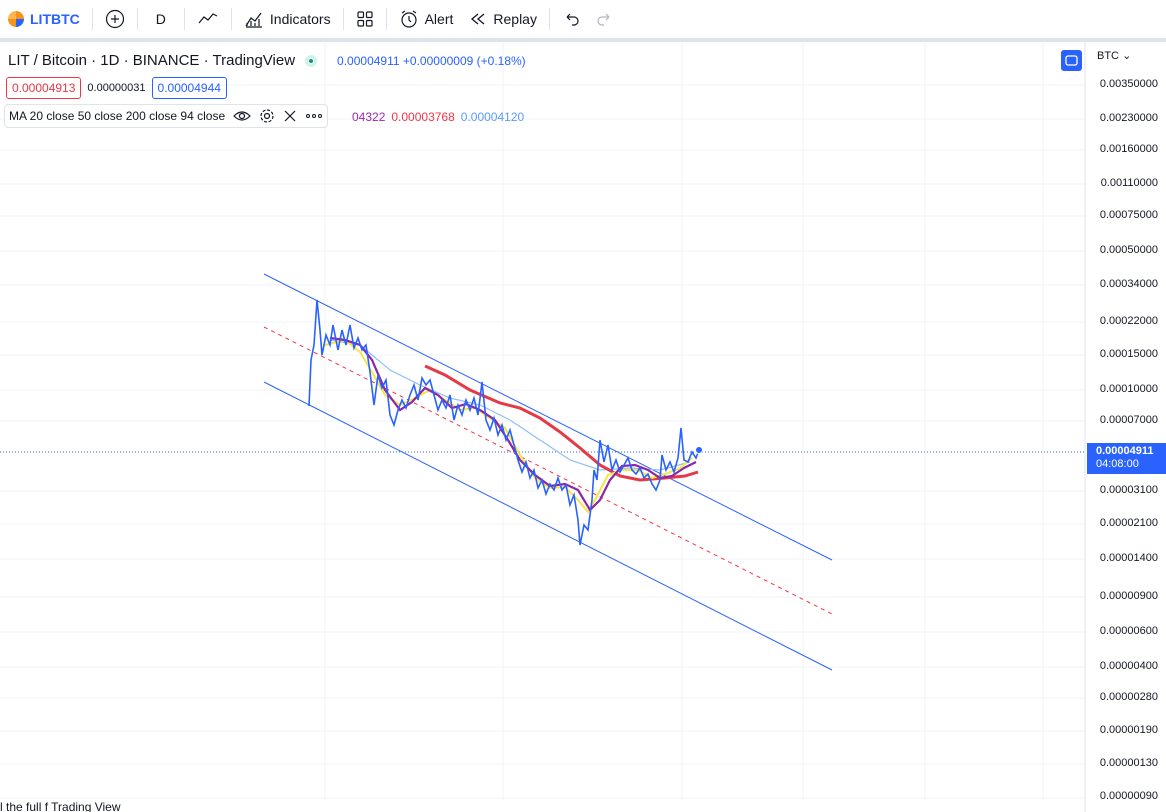 This screenshot has width=1166, height=812. What do you see at coordinates (60, 806) in the screenshot?
I see `footer-text: l the full f Trading View` at bounding box center [60, 806].